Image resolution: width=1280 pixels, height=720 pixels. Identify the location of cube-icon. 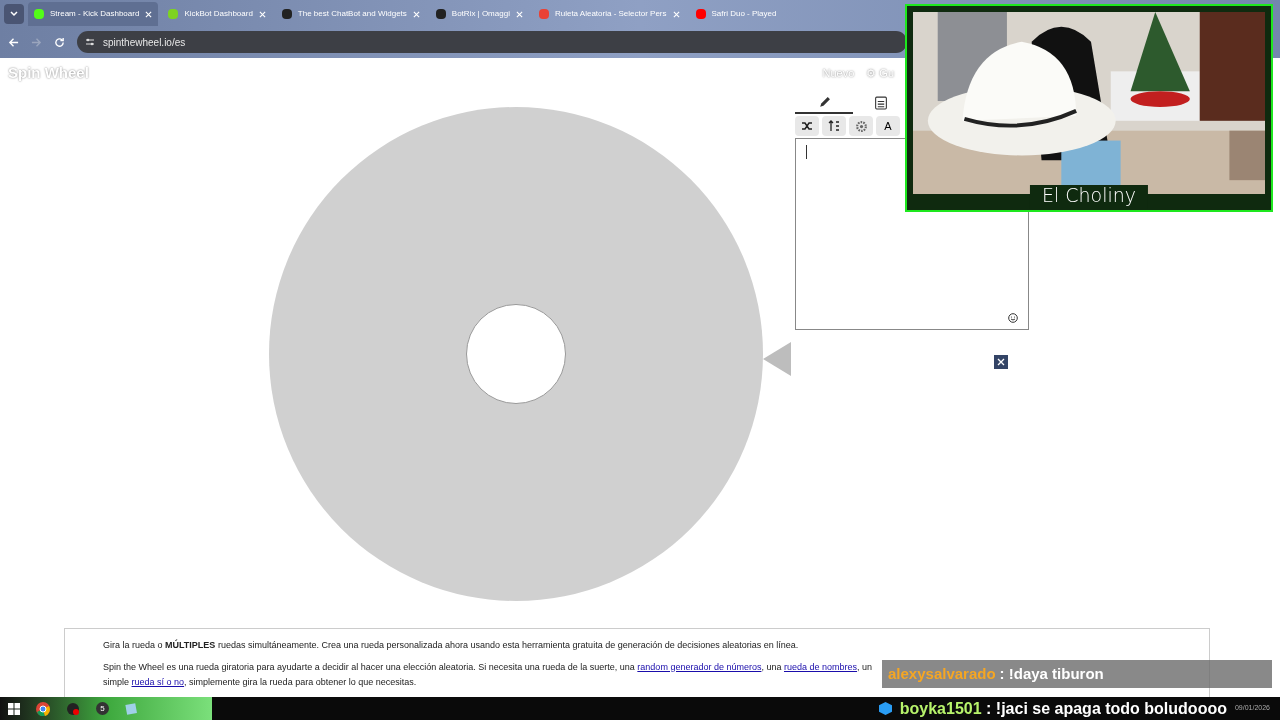
(885, 708).